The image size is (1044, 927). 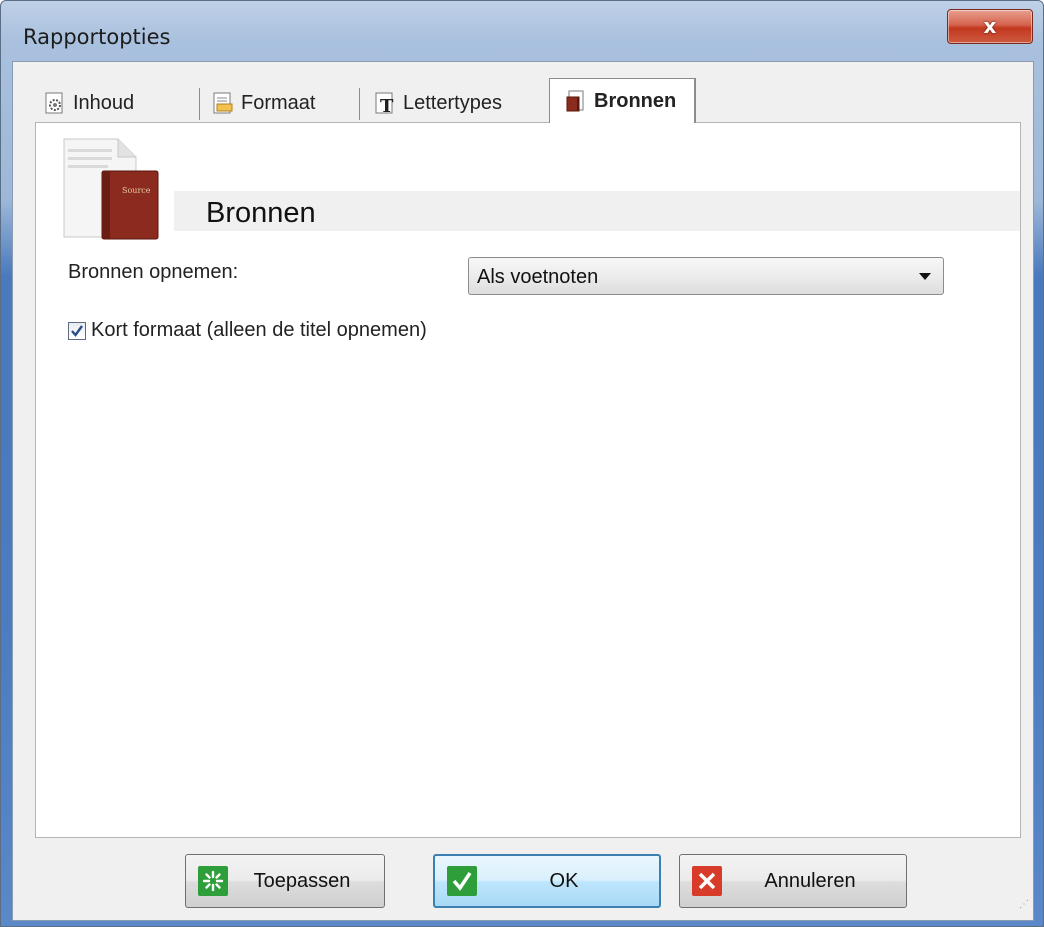 I want to click on svg-text: T, so click(x=387, y=105).